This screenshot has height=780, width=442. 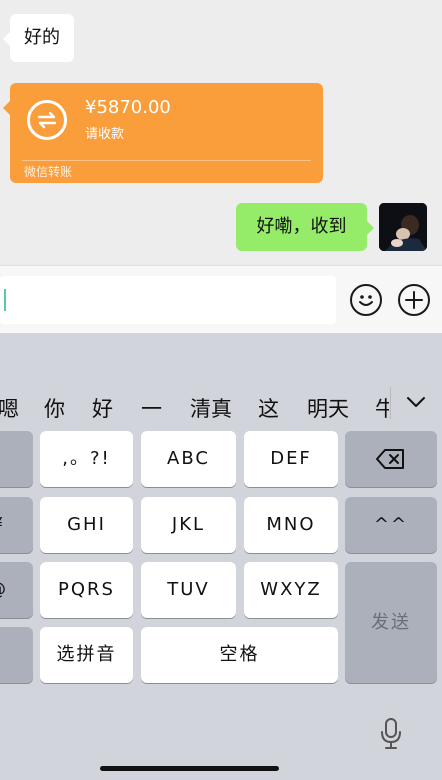 I want to click on smiley-icon, so click(x=366, y=300).